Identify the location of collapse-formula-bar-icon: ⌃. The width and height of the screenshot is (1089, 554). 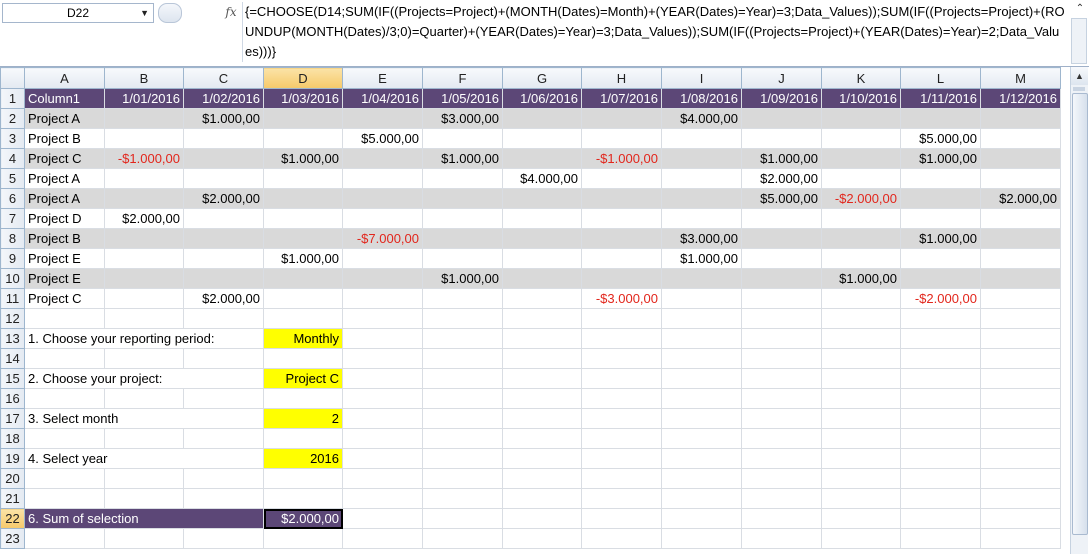
(1080, 9).